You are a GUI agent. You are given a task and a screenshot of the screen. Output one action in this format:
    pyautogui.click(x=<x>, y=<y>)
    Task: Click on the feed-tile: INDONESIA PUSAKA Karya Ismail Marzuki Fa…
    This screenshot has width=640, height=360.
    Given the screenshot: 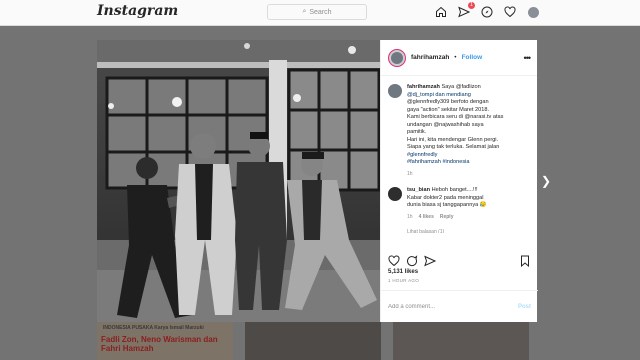 What is the action you would take?
    pyautogui.click(x=165, y=341)
    